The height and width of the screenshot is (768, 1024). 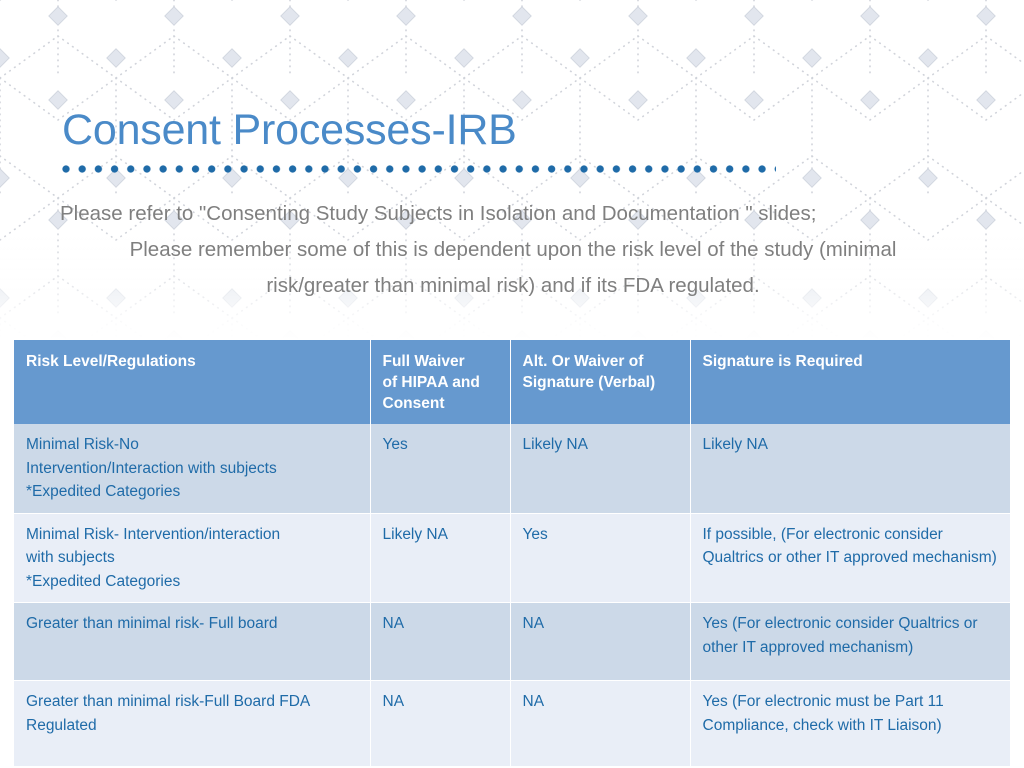 What do you see at coordinates (600, 382) in the screenshot?
I see `column-header-alt-waiver-signature: Alt. Or Waiver of Signature (Verbal)` at bounding box center [600, 382].